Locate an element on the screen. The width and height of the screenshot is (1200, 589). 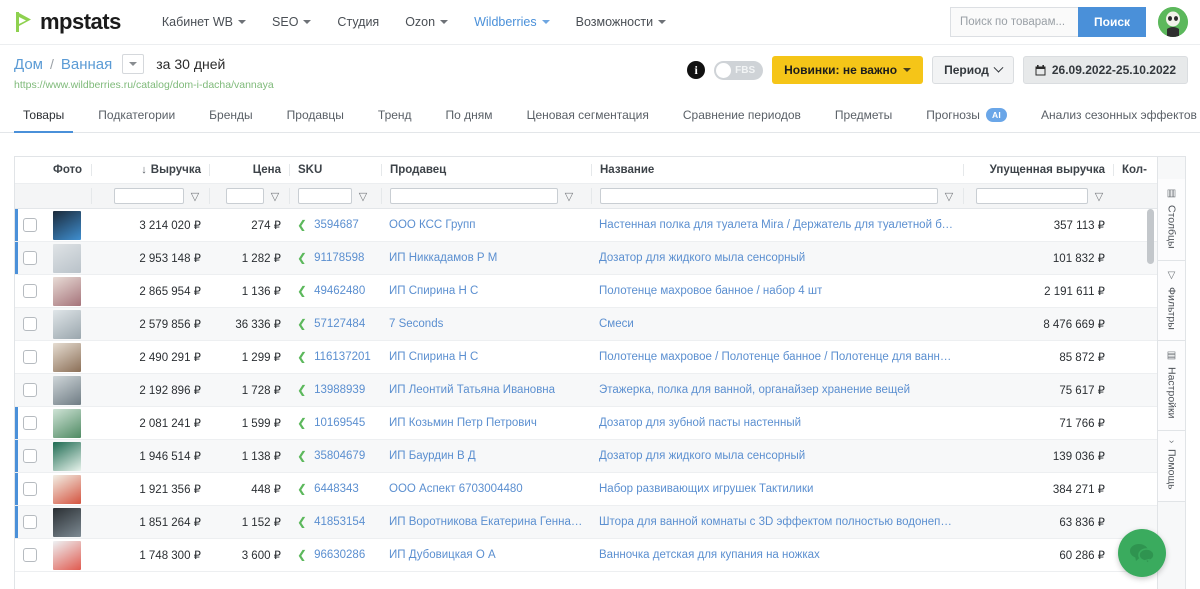
product-name-link: Набор развивающих игрушек Тактилики is located at coordinates (706, 489).